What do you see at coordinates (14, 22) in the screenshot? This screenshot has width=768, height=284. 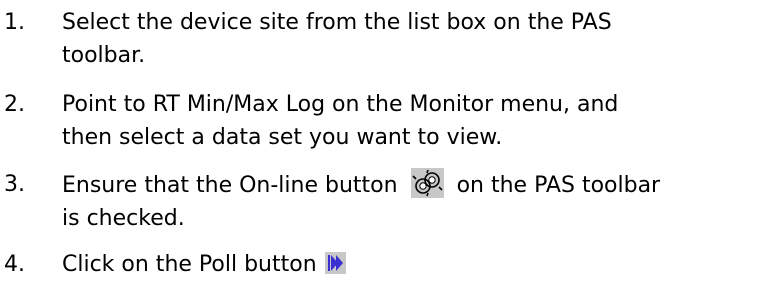 I see `step-number: 1.` at bounding box center [14, 22].